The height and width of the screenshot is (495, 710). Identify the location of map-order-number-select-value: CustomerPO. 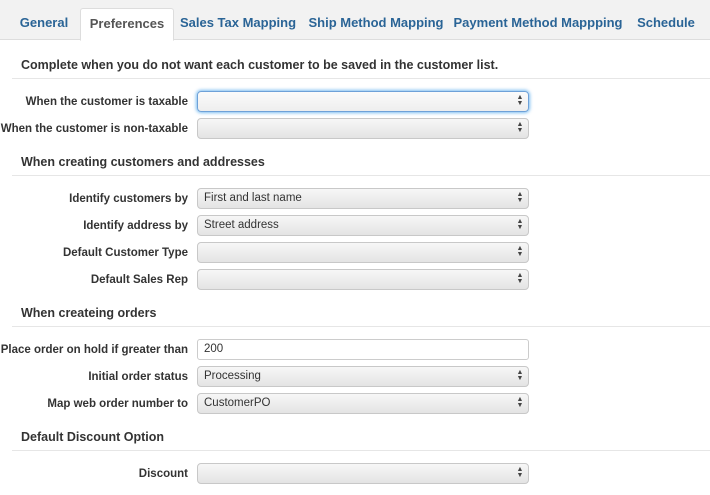
(237, 403).